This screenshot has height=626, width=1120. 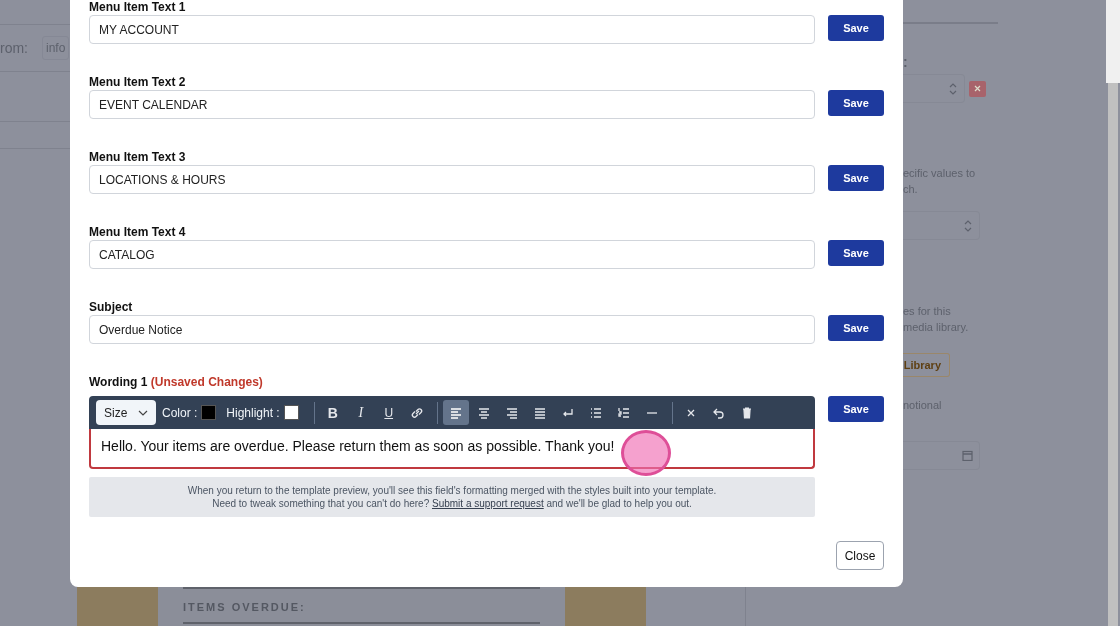 I want to click on text-field: Overdue Notice, so click(x=452, y=329).